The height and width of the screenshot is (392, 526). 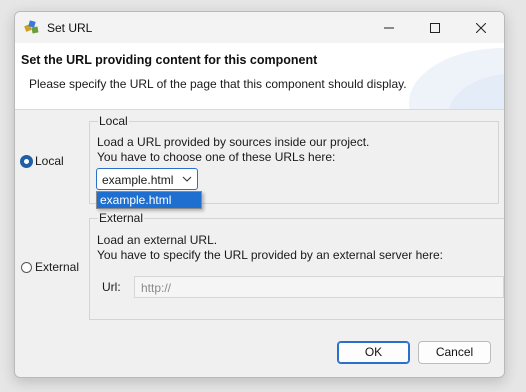 What do you see at coordinates (32, 27) in the screenshot?
I see `app-icon` at bounding box center [32, 27].